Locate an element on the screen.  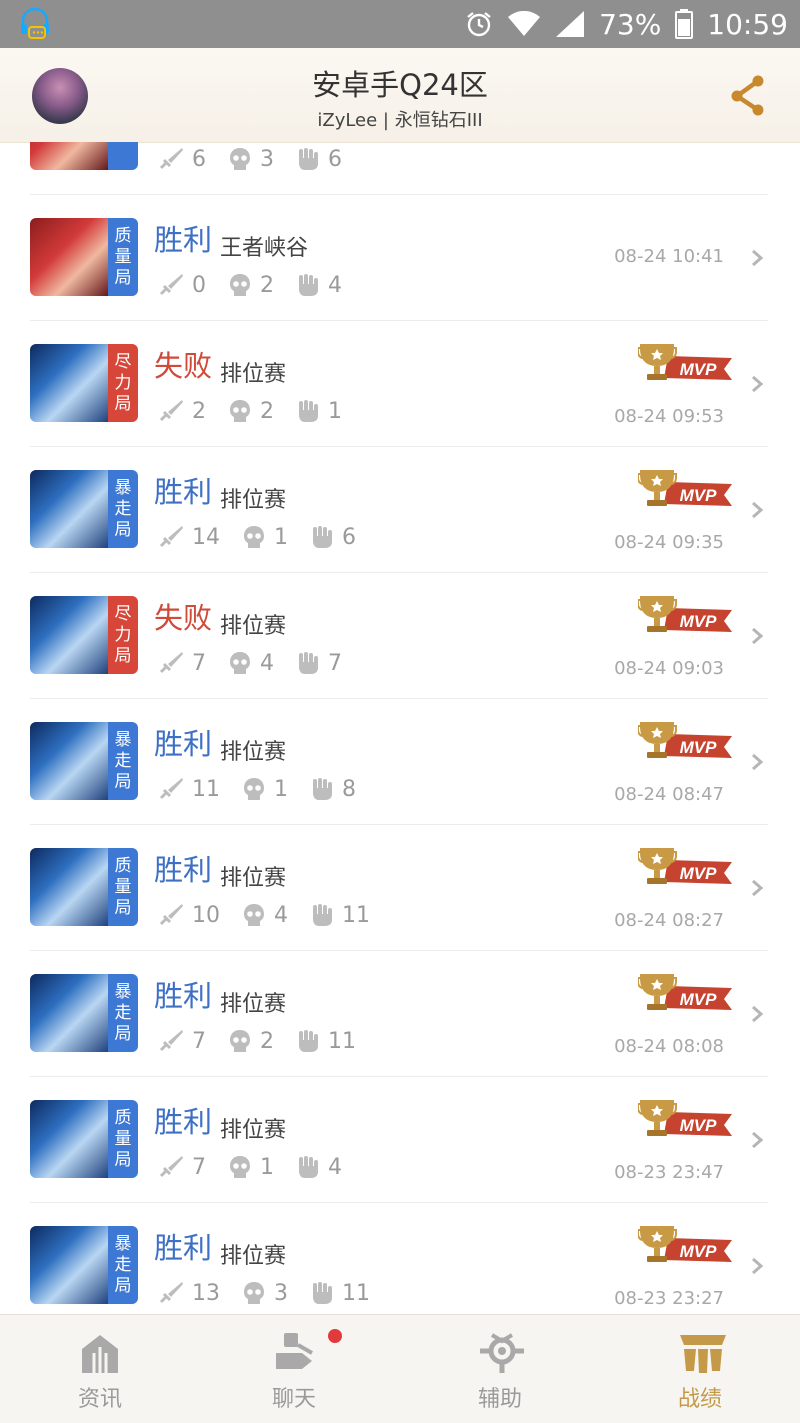
match-row: 尽力局失败 排位赛 7 4 7 MVP 08-24 09:03 is located at coordinates (399, 635).